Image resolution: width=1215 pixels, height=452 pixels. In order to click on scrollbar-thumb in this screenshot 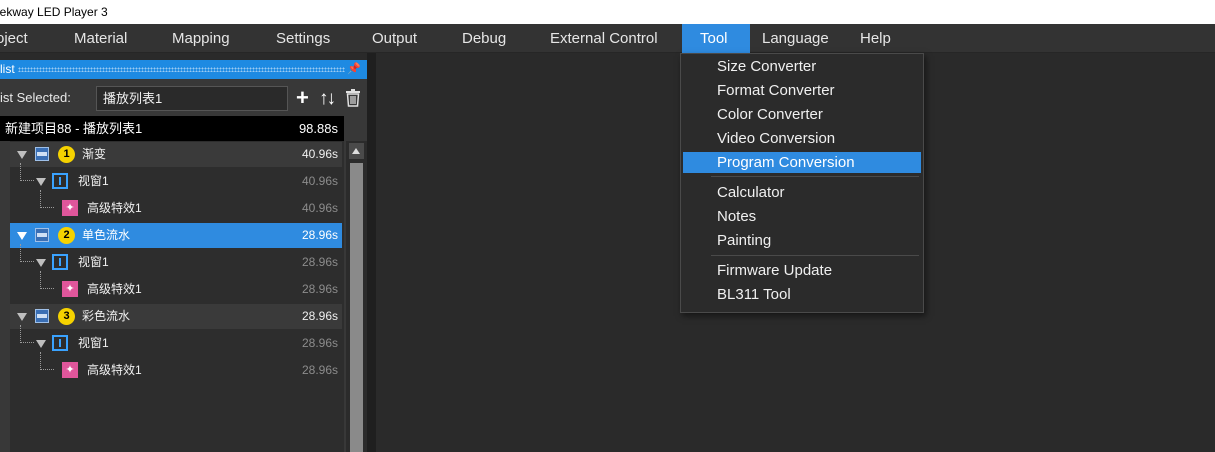, I will do `click(356, 307)`.